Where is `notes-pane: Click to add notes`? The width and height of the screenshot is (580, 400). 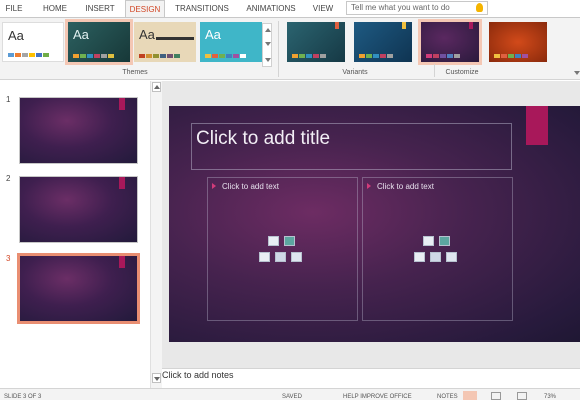
notes-pane: Click to add notes is located at coordinates (371, 378).